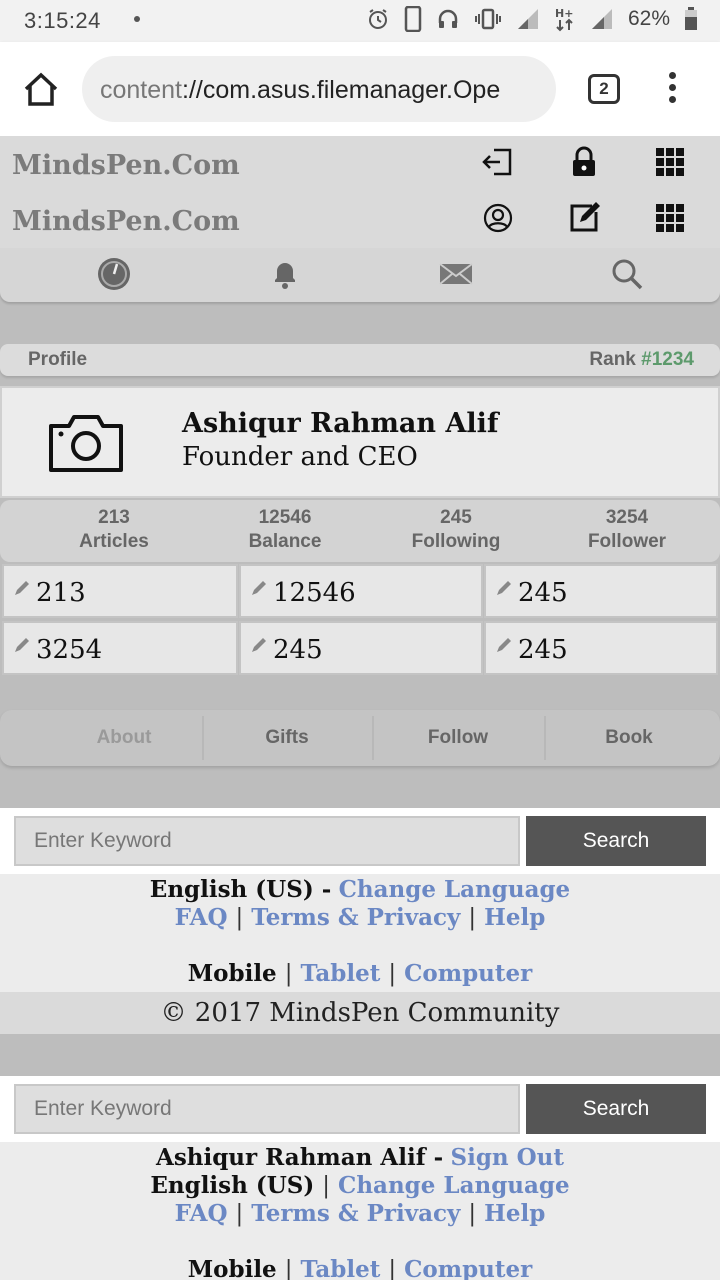 The width and height of the screenshot is (720, 1280). What do you see at coordinates (627, 530) in the screenshot?
I see `stat-follower: 3254 Follower` at bounding box center [627, 530].